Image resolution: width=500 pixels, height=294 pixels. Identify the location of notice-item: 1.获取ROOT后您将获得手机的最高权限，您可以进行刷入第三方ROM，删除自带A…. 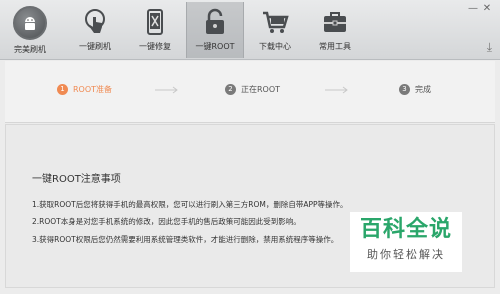
(190, 204).